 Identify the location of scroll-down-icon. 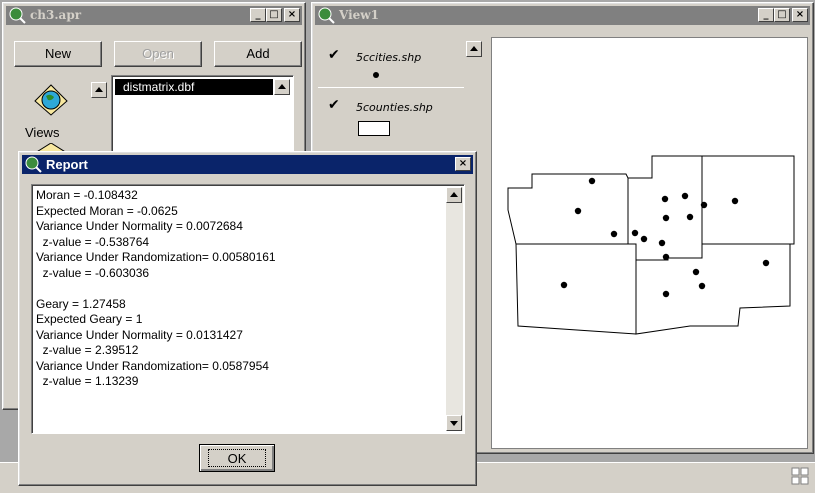
(454, 423).